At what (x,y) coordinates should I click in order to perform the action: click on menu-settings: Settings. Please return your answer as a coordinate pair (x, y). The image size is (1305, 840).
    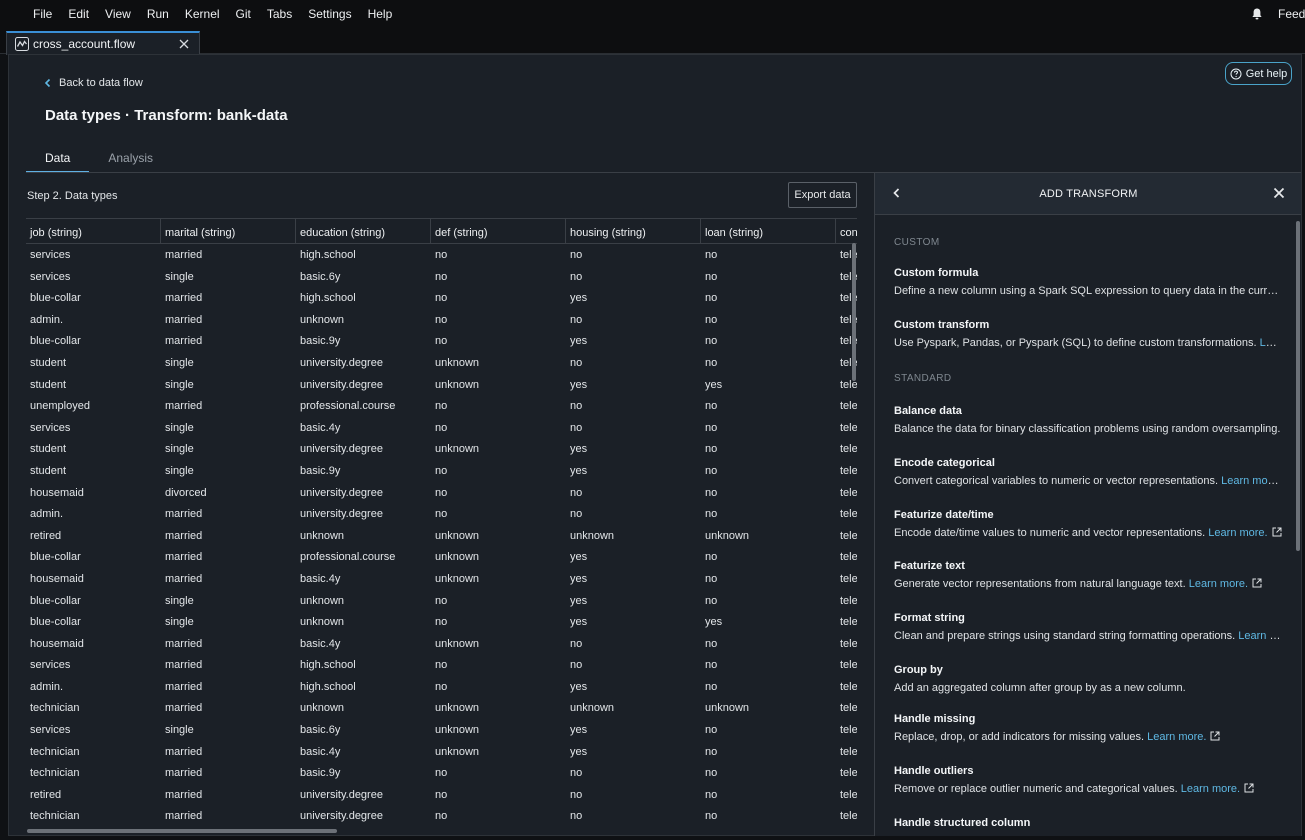
    Looking at the image, I should click on (329, 14).